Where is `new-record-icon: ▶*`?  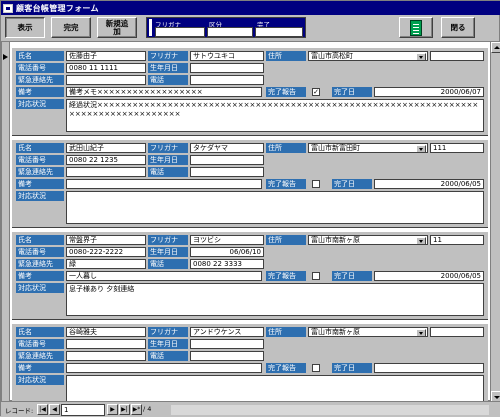
new-record-icon: ▶* is located at coordinates (136, 409).